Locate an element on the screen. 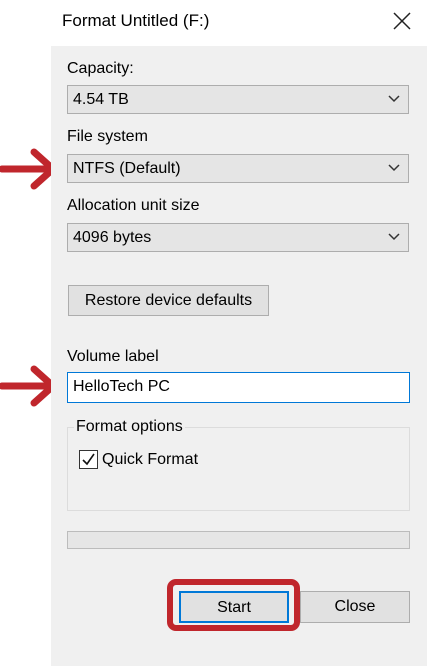 This screenshot has height=666, width=427. format-options-group is located at coordinates (238, 469).